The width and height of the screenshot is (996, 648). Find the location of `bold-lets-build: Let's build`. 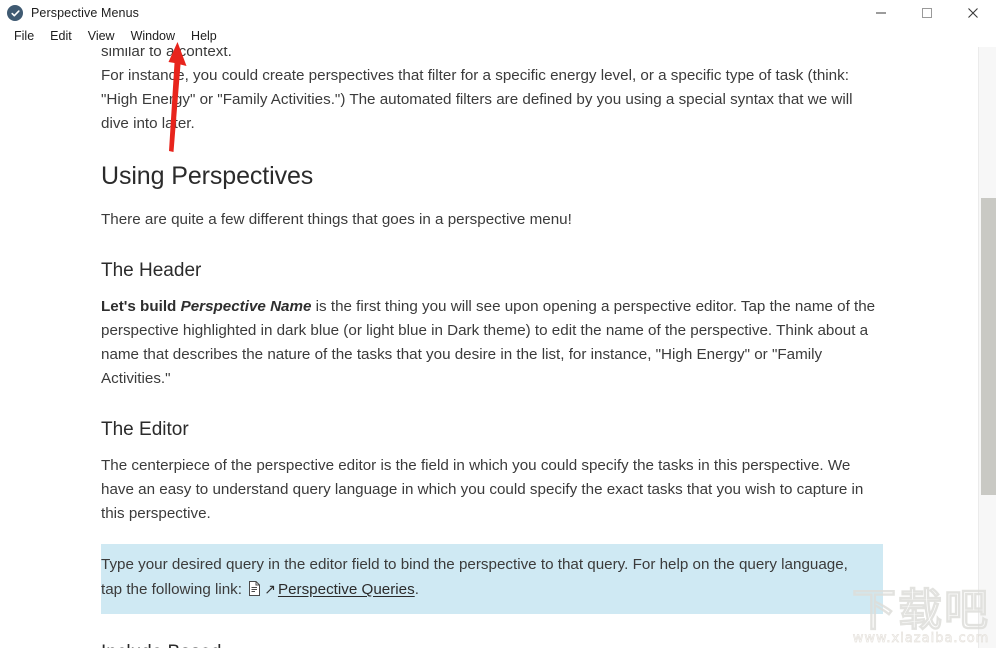

bold-lets-build: Let's build is located at coordinates (139, 306).